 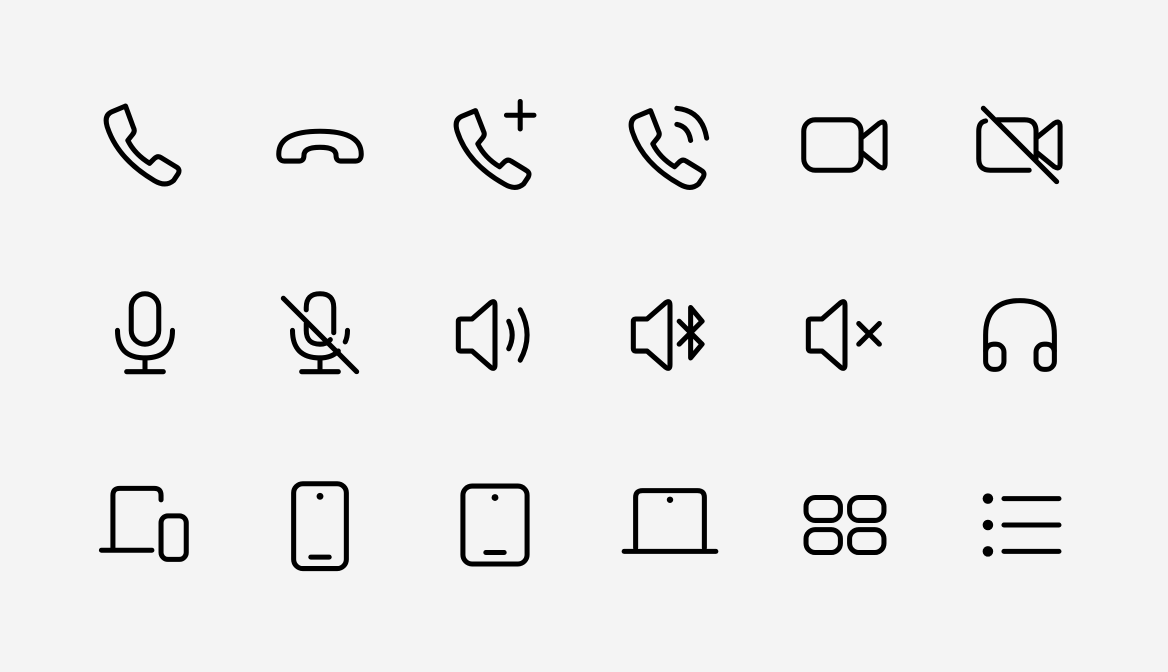 I want to click on list-view-icon, so click(x=1020, y=525).